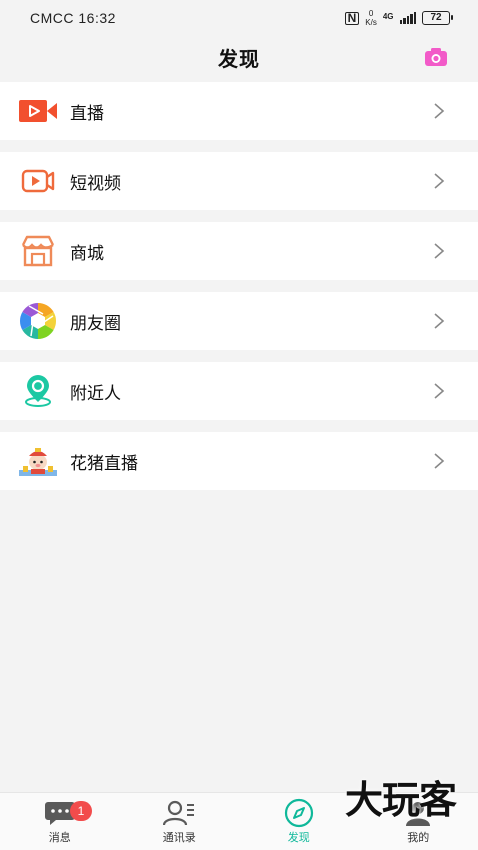  Describe the element at coordinates (179, 813) in the screenshot. I see `contacts-icon` at that location.